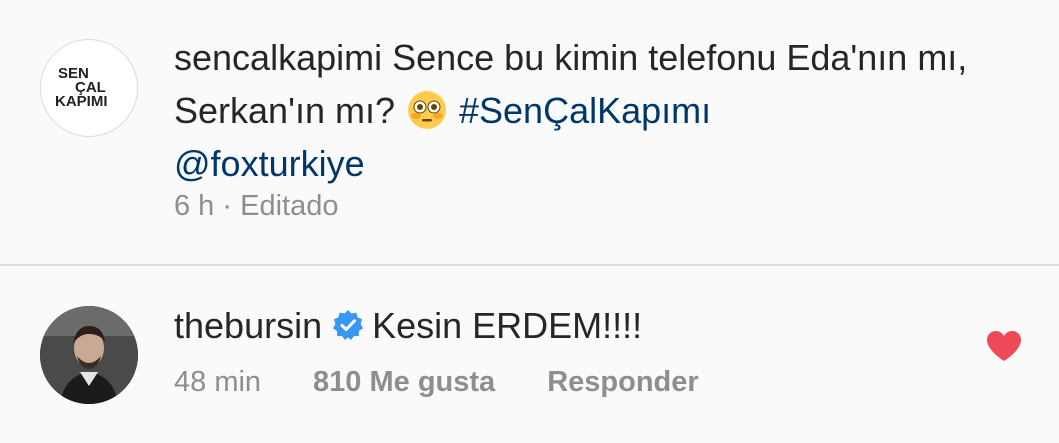  I want to click on mention-link: @foxturkiye, so click(269, 163).